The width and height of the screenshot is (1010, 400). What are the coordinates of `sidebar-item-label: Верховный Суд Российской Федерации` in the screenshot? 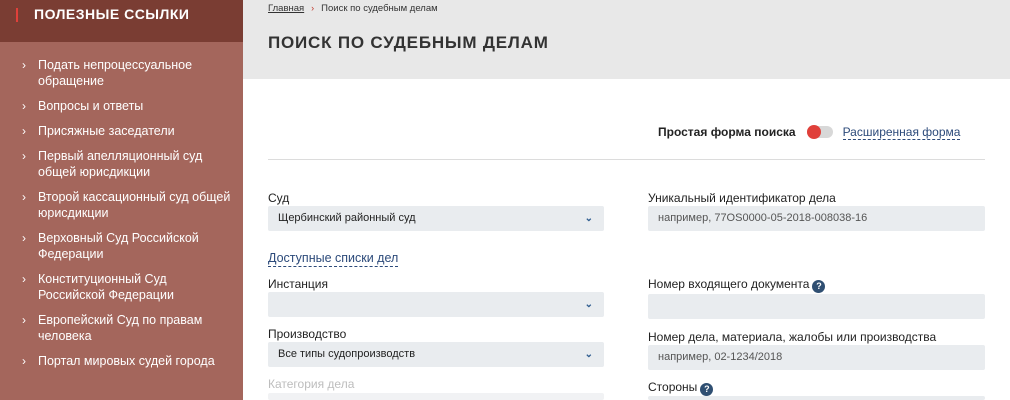 It's located at (118, 246).